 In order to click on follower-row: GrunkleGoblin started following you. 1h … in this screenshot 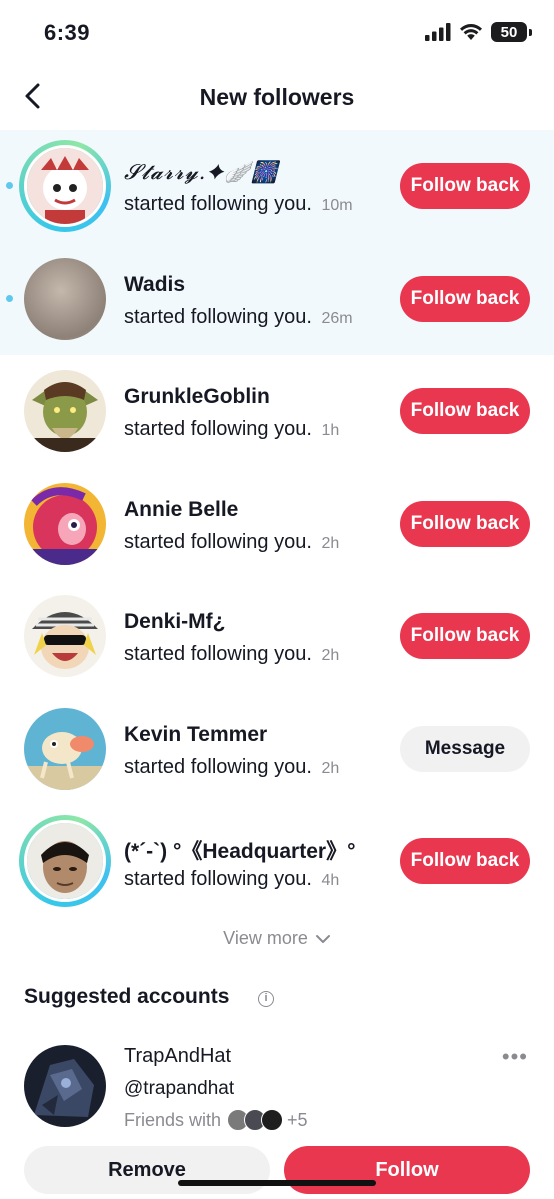, I will do `click(277, 411)`.